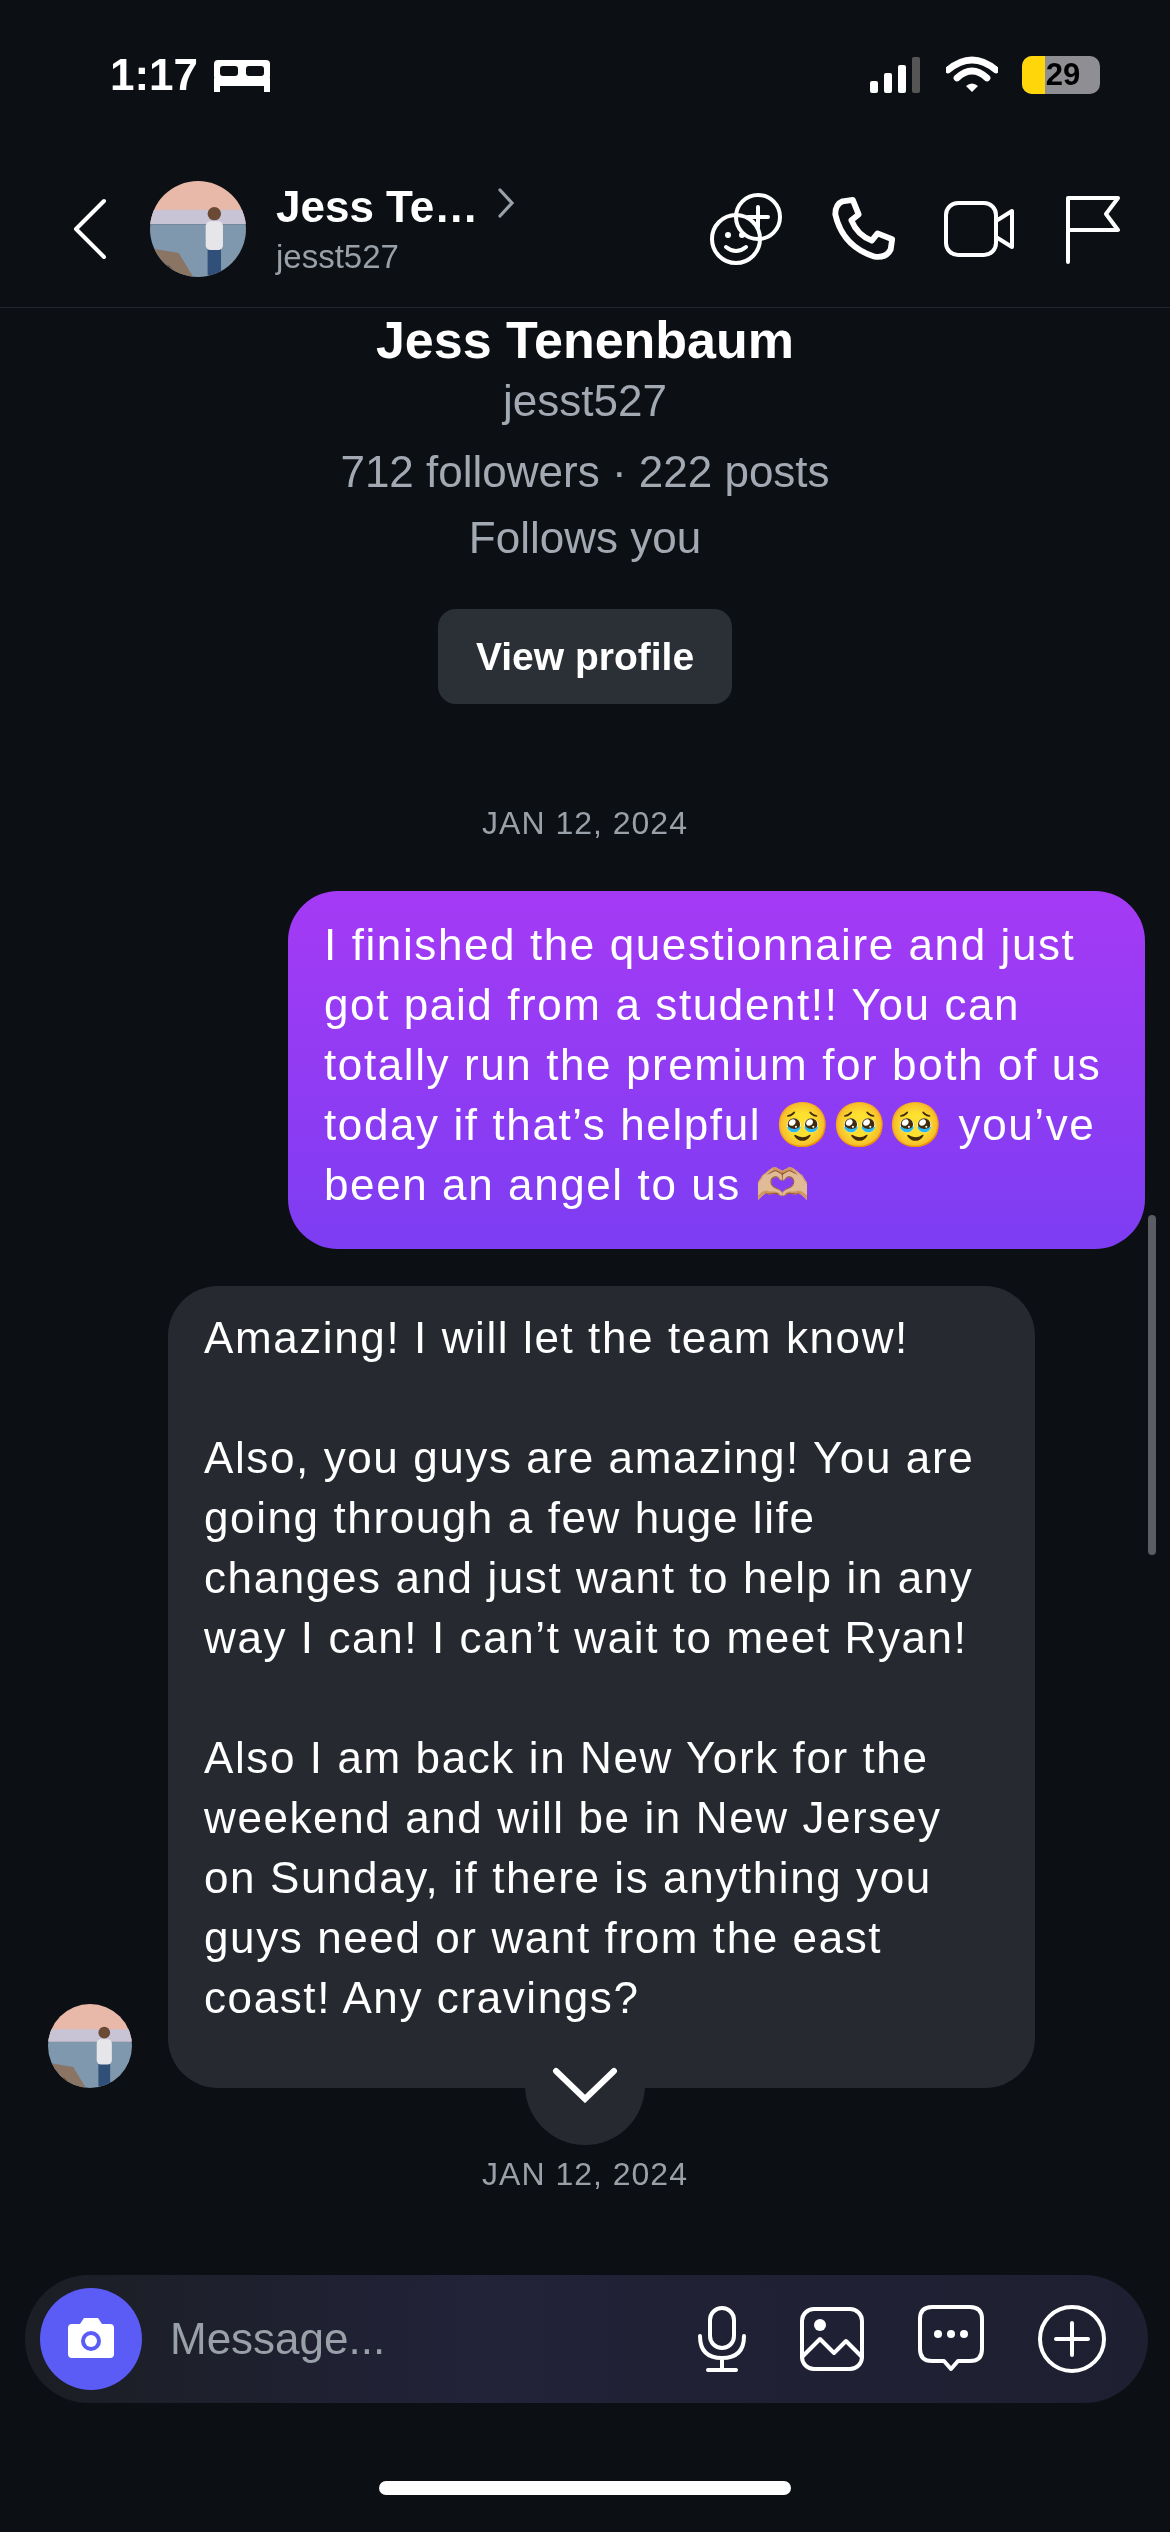  Describe the element at coordinates (557, 1338) in the screenshot. I see `received-message: Amazing! I will let the team know!` at that location.